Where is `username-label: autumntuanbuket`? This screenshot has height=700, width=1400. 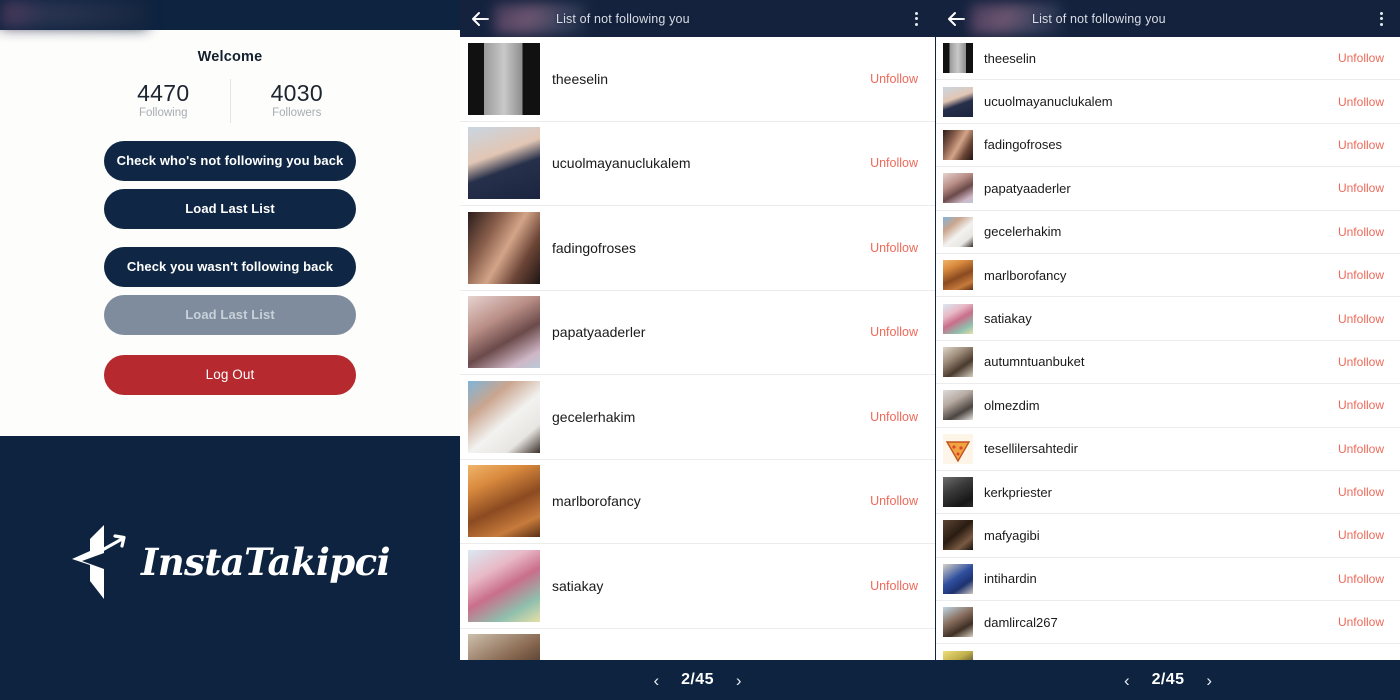
username-label: autumntuanbuket is located at coordinates (1034, 362).